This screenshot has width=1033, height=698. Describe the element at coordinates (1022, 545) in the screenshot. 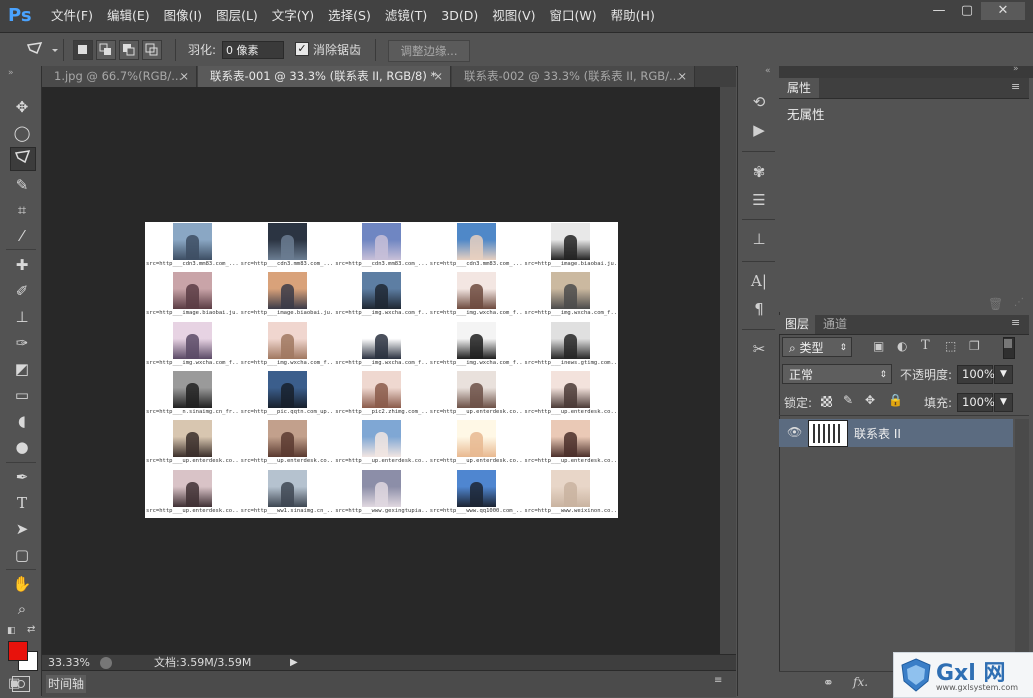

I see `layers-scrollbar` at that location.